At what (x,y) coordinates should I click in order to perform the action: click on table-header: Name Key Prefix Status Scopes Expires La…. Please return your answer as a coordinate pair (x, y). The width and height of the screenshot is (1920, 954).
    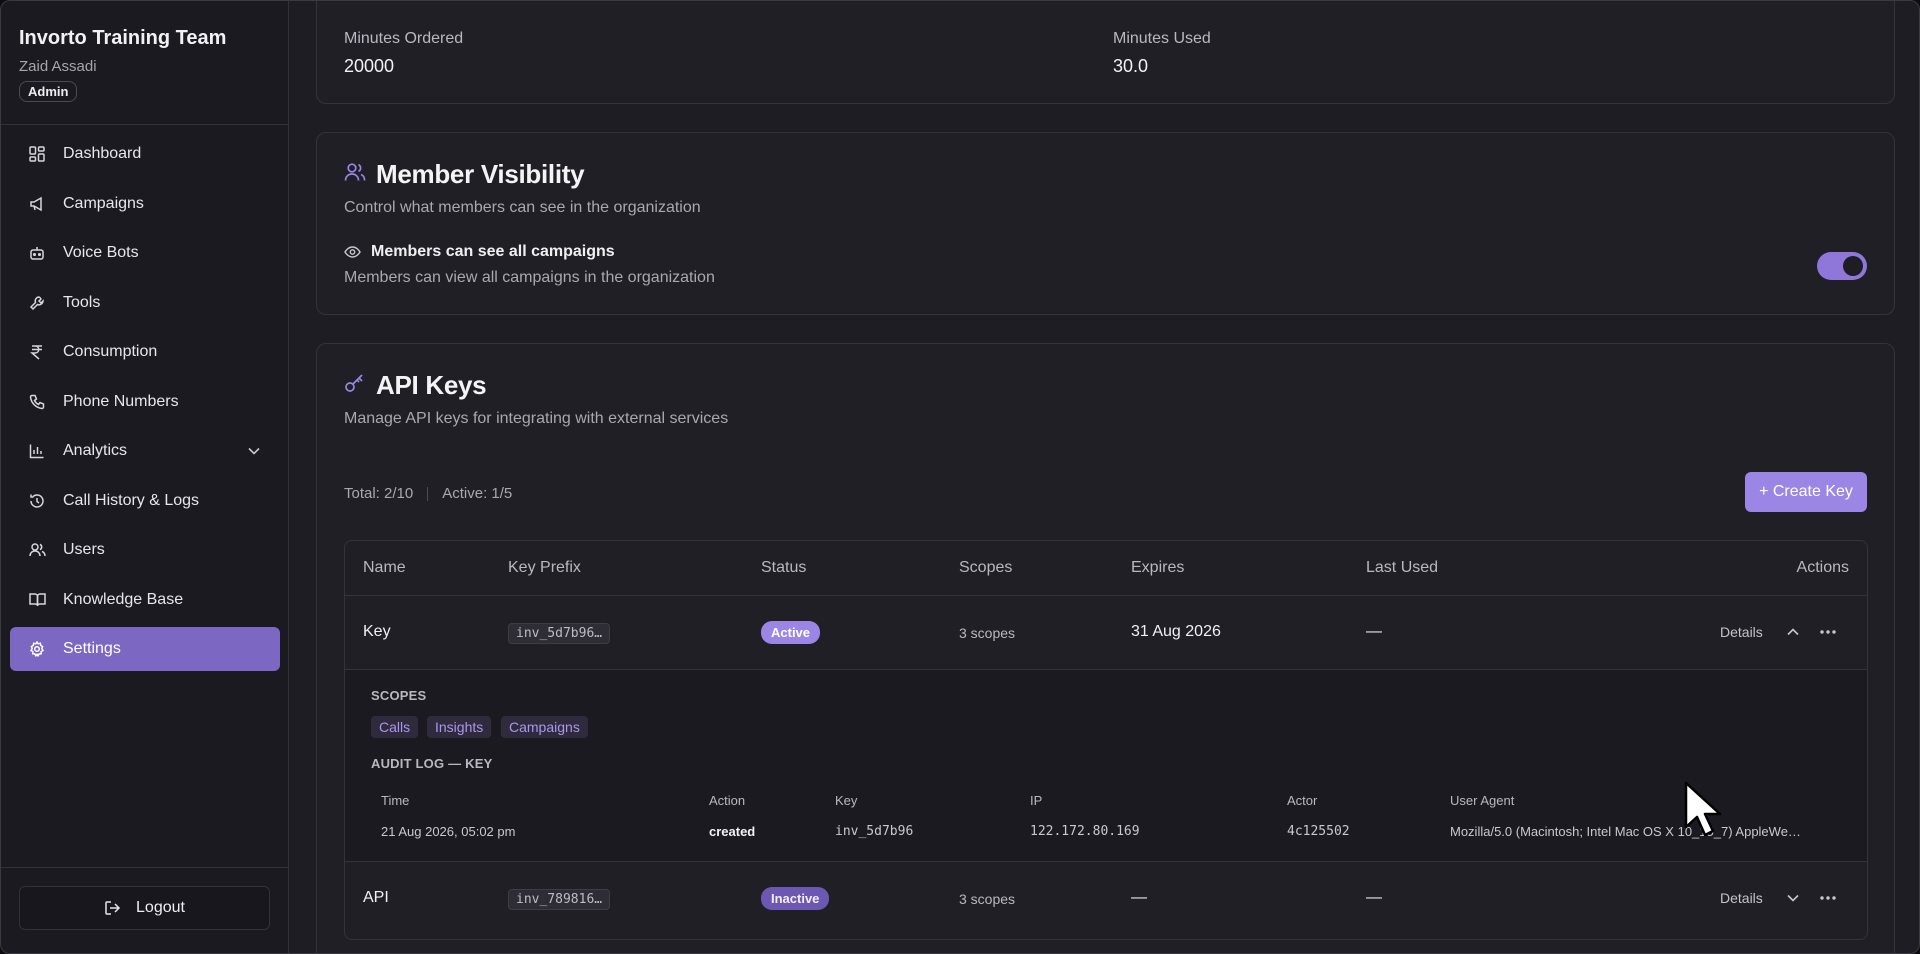
    Looking at the image, I should click on (1106, 568).